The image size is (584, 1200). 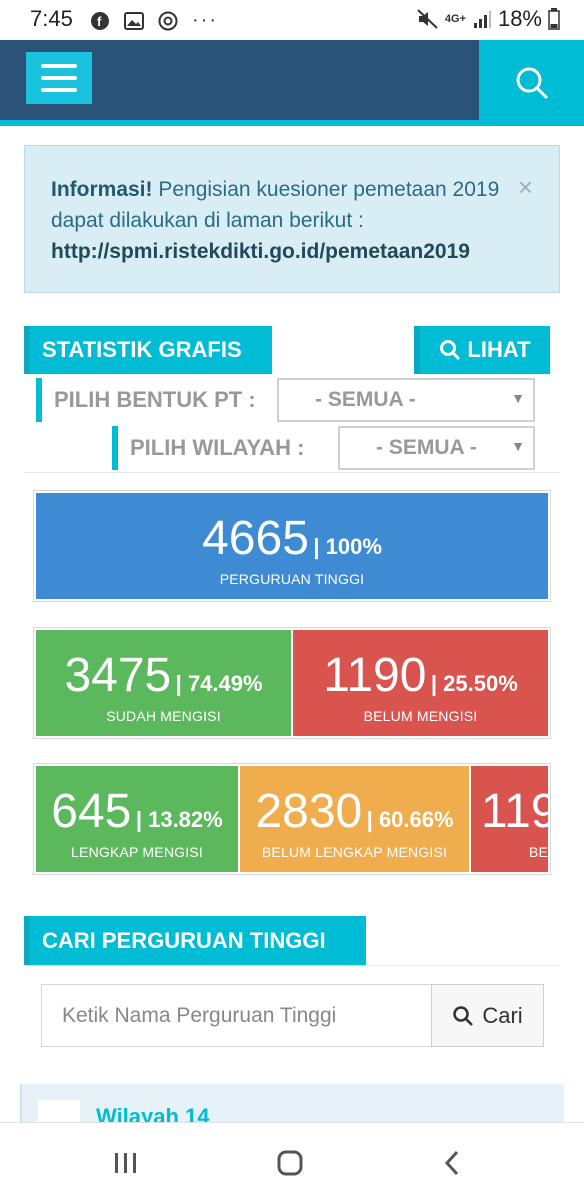 I want to click on stat-cut-number: 119, so click(x=514, y=811).